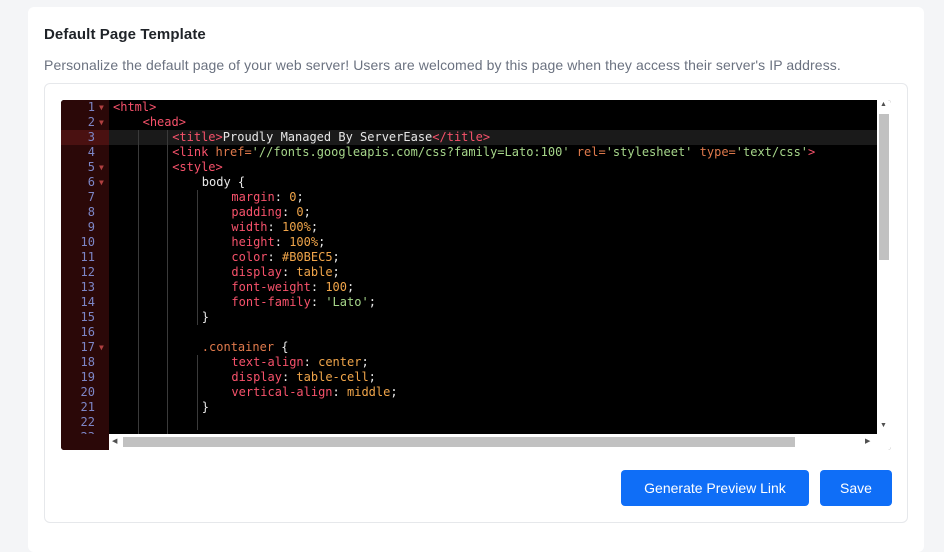  What do you see at coordinates (267, 197) in the screenshot?
I see `code-text: margin: 0;` at bounding box center [267, 197].